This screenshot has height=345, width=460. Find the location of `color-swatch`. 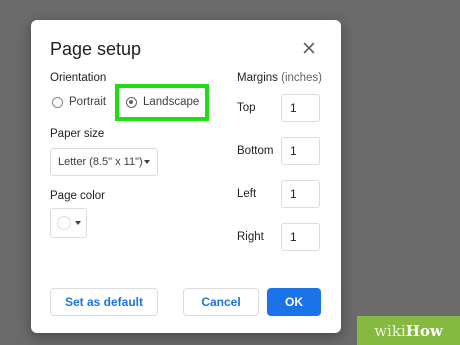

color-swatch is located at coordinates (63, 223).